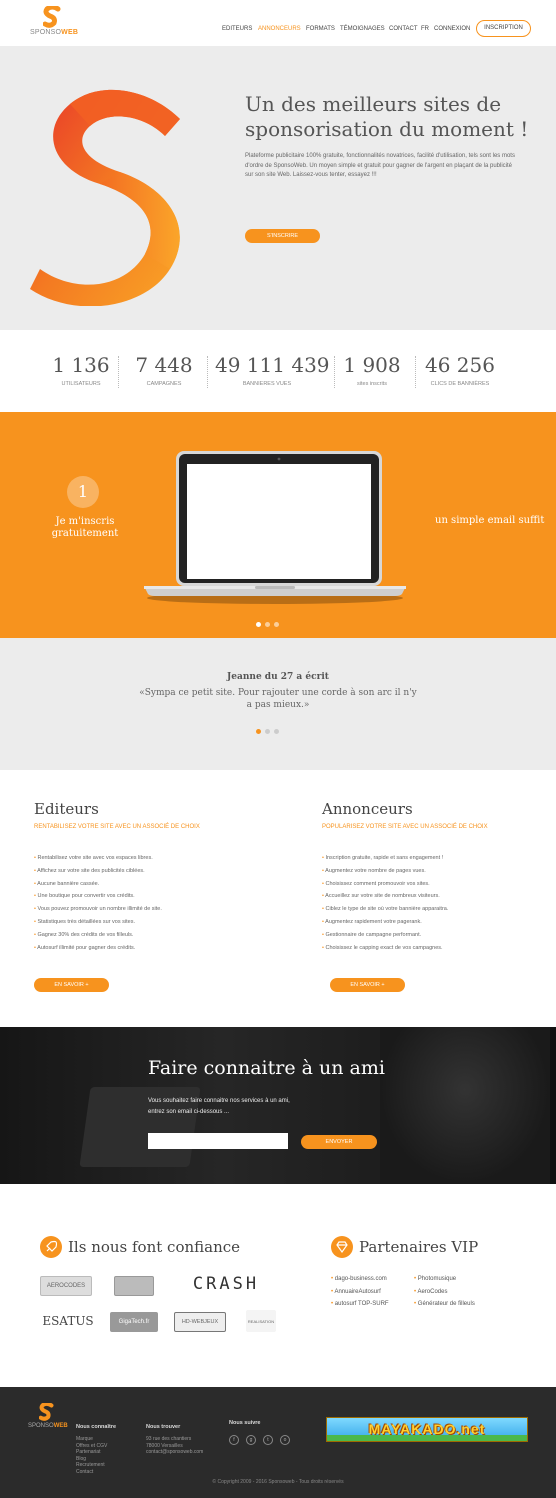 The height and width of the screenshot is (1498, 556). What do you see at coordinates (96, 1472) in the screenshot?
I see `footer-link: Contact` at bounding box center [96, 1472].